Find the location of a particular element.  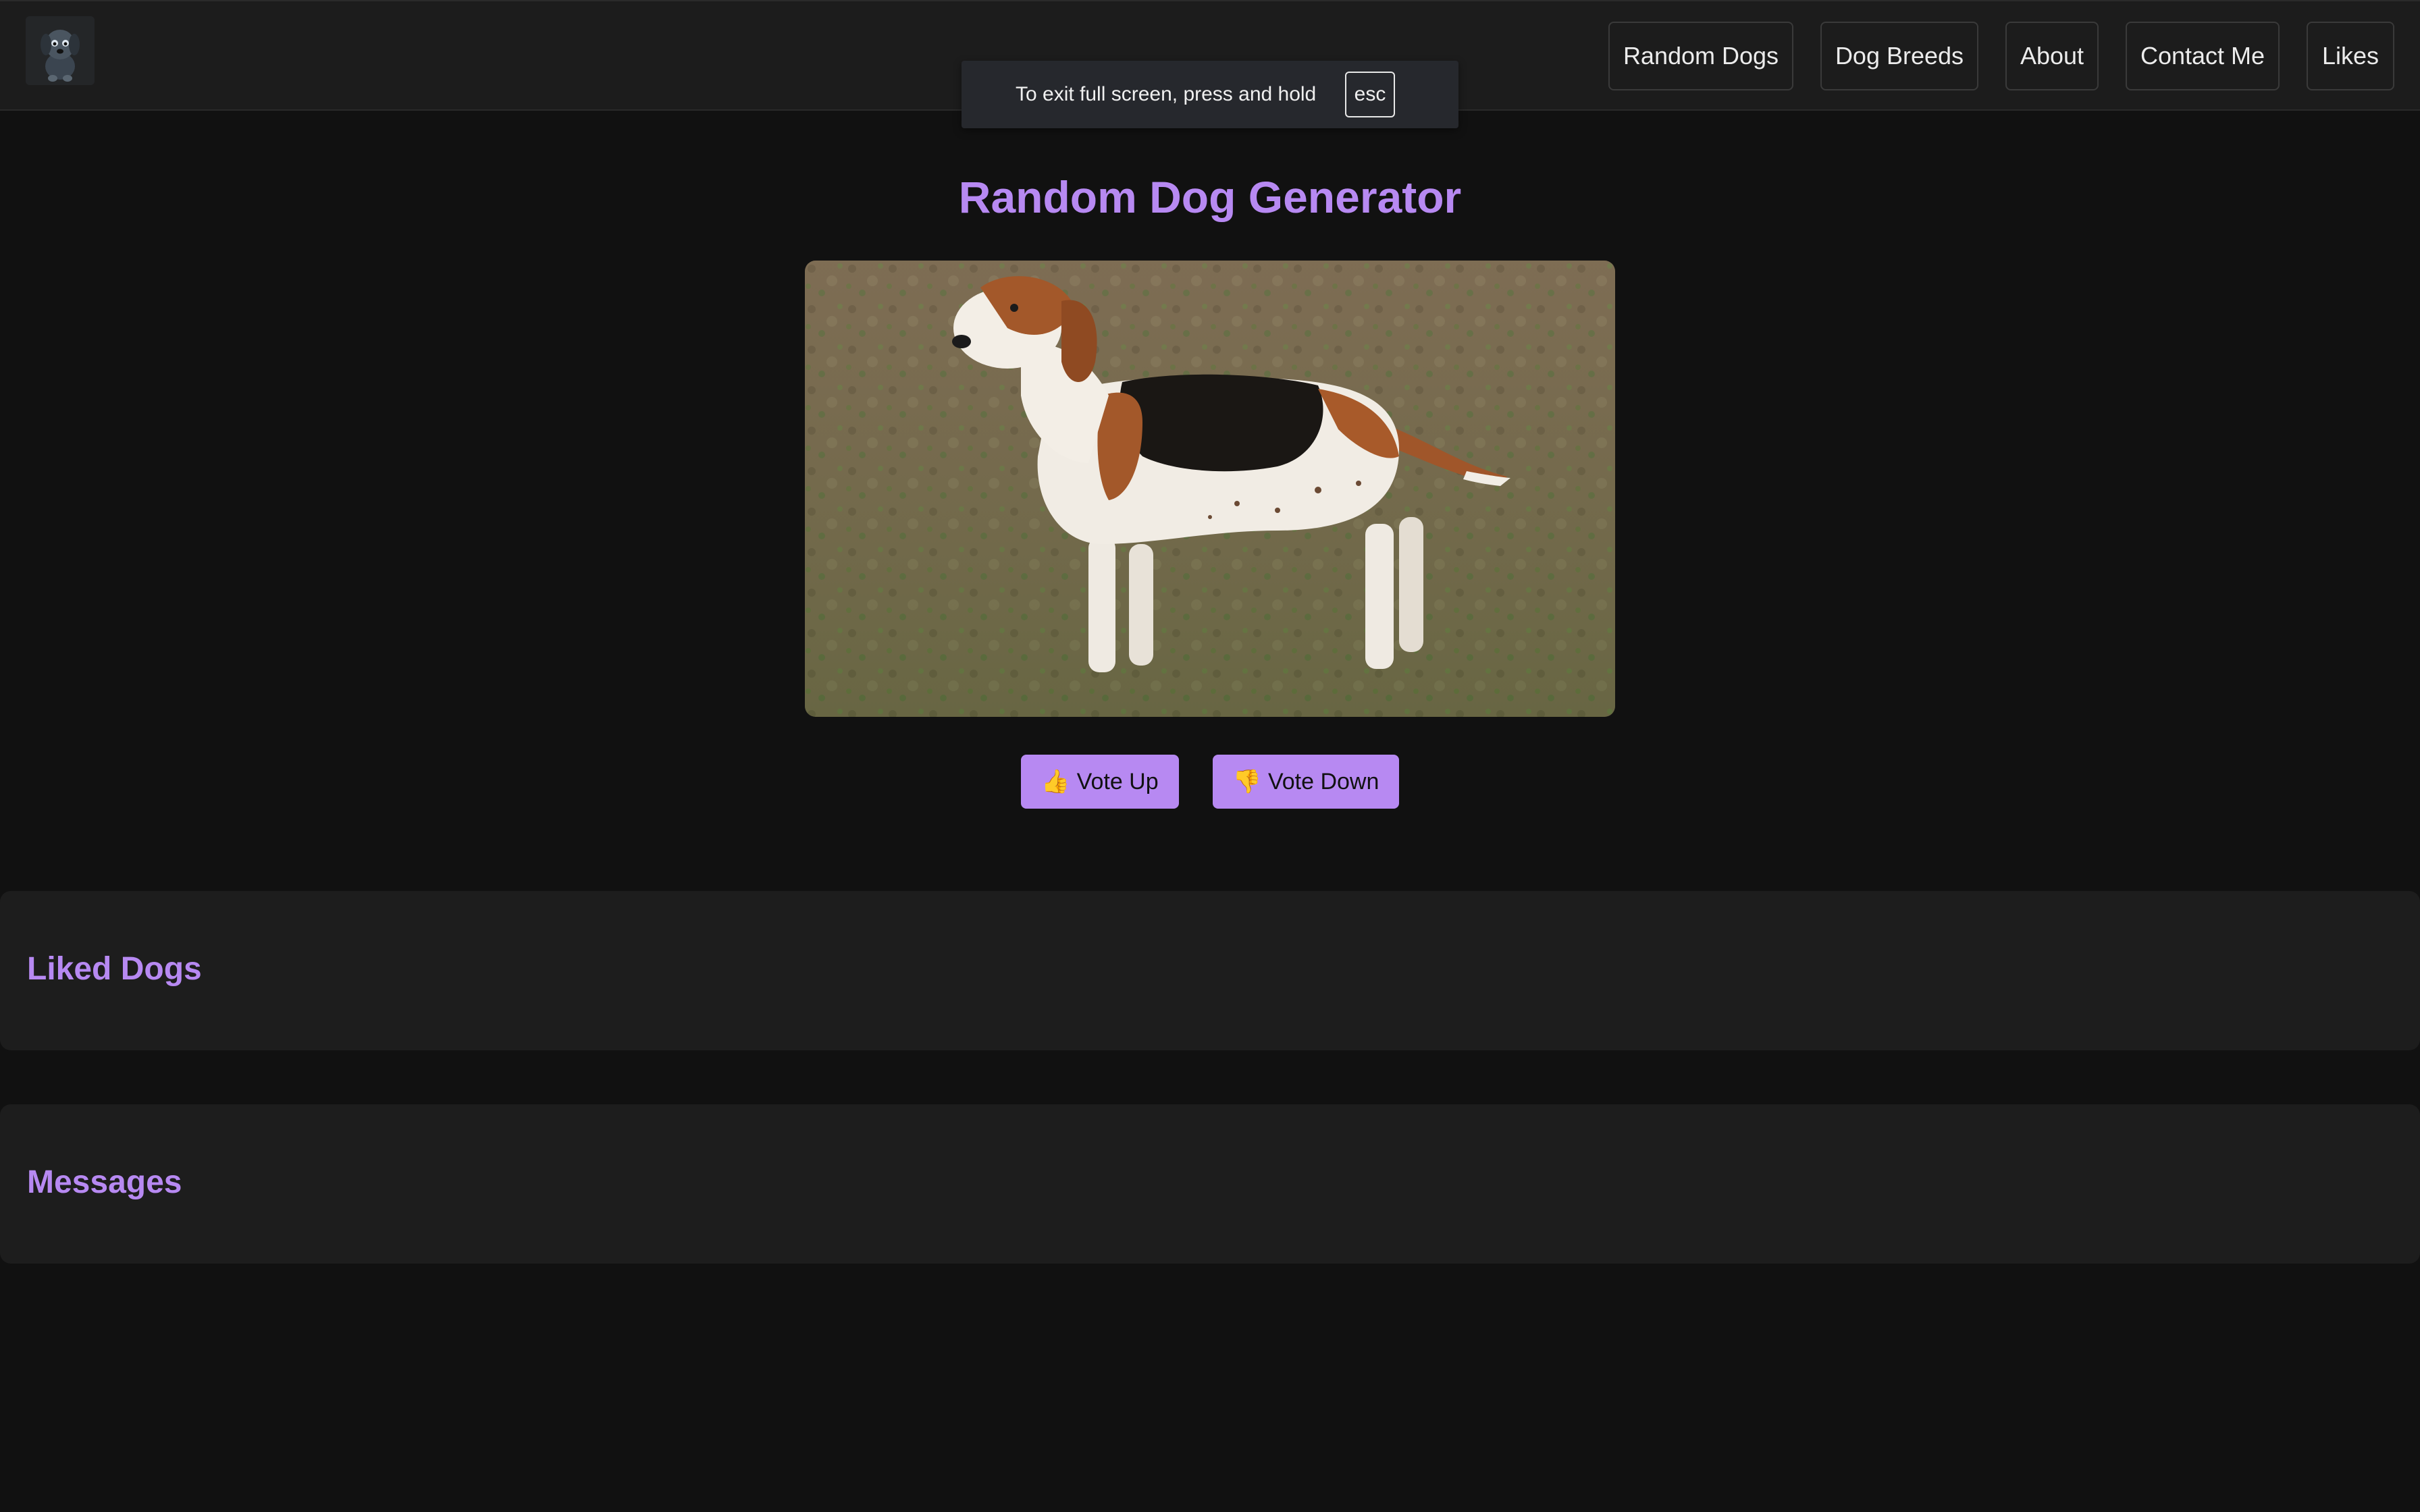

page-title: Random Dog Generator is located at coordinates (1210, 197).